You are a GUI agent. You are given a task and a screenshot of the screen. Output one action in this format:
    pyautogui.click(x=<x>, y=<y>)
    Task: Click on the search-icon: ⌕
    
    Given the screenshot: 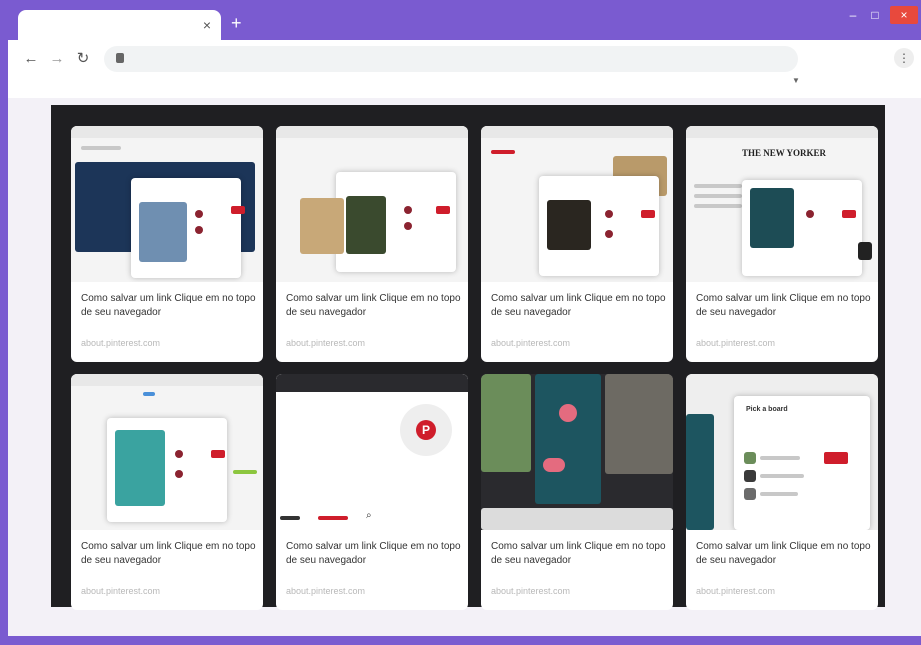 What is the action you would take?
    pyautogui.click(x=369, y=515)
    